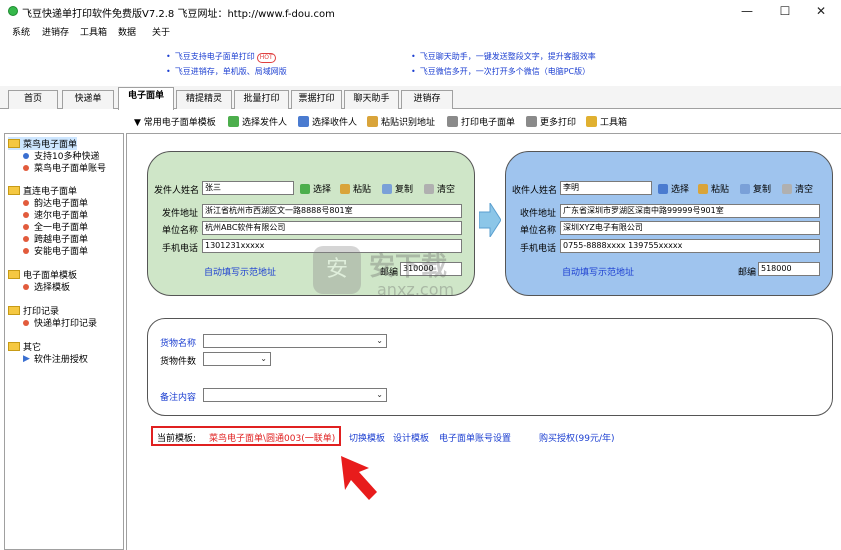  I want to click on info-icon, so click(26, 155).